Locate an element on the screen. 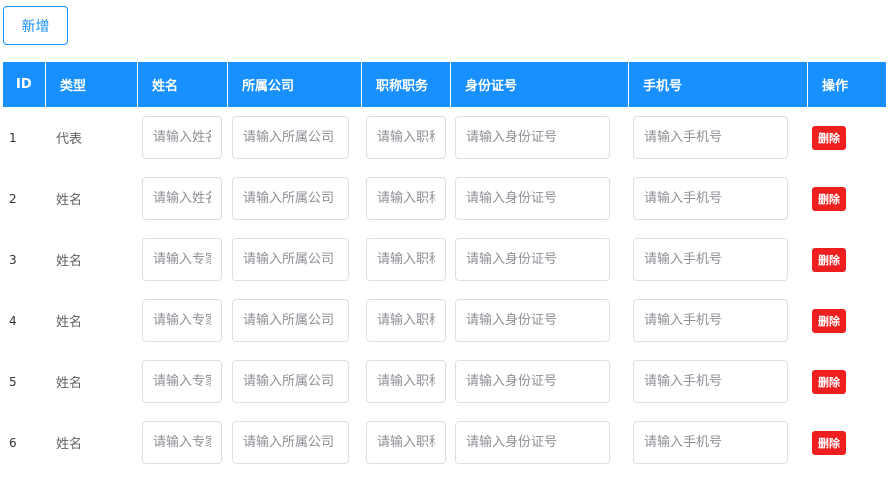 This screenshot has width=888, height=500. row-type: 代表 is located at coordinates (69, 139).